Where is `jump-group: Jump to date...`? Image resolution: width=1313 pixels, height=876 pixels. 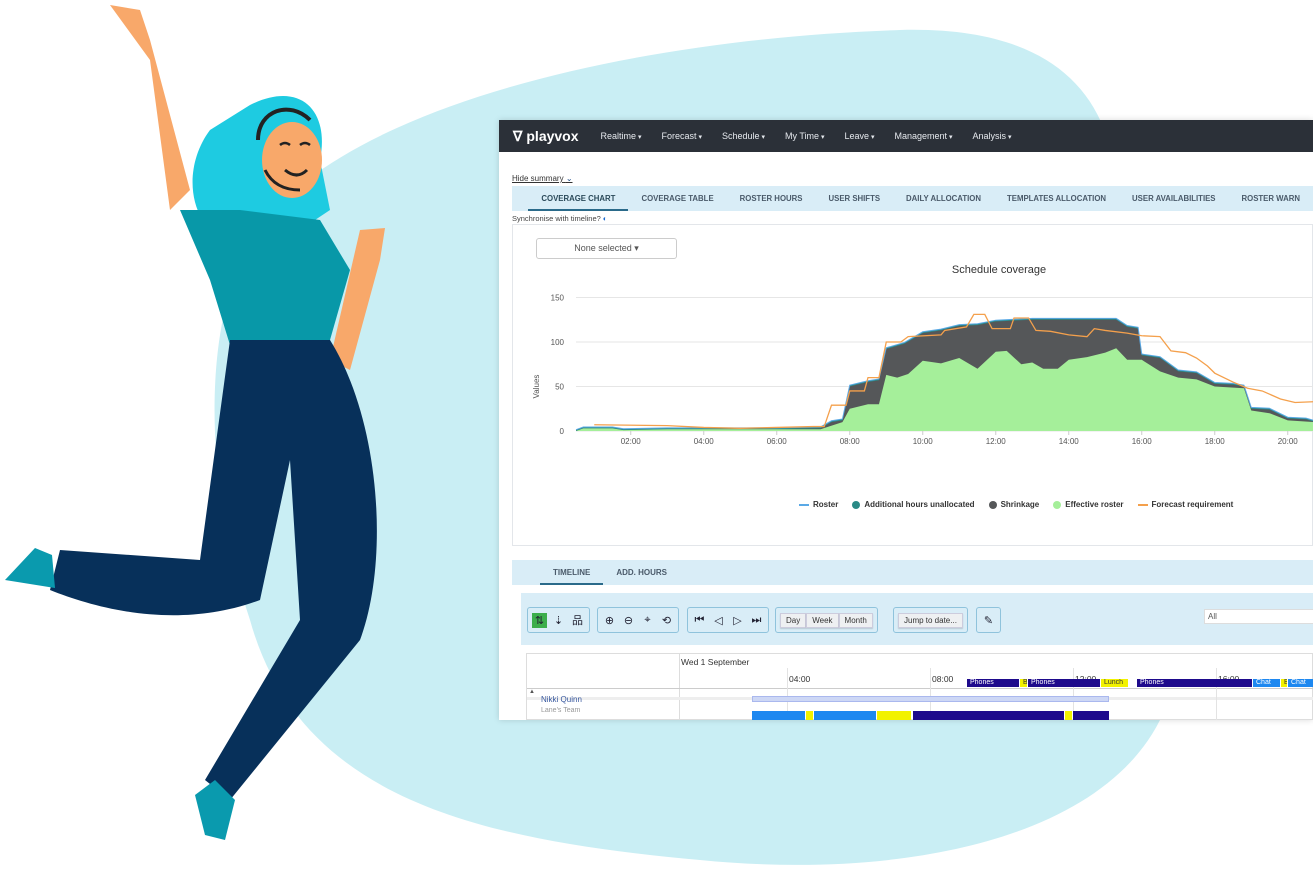 jump-group: Jump to date... is located at coordinates (930, 620).